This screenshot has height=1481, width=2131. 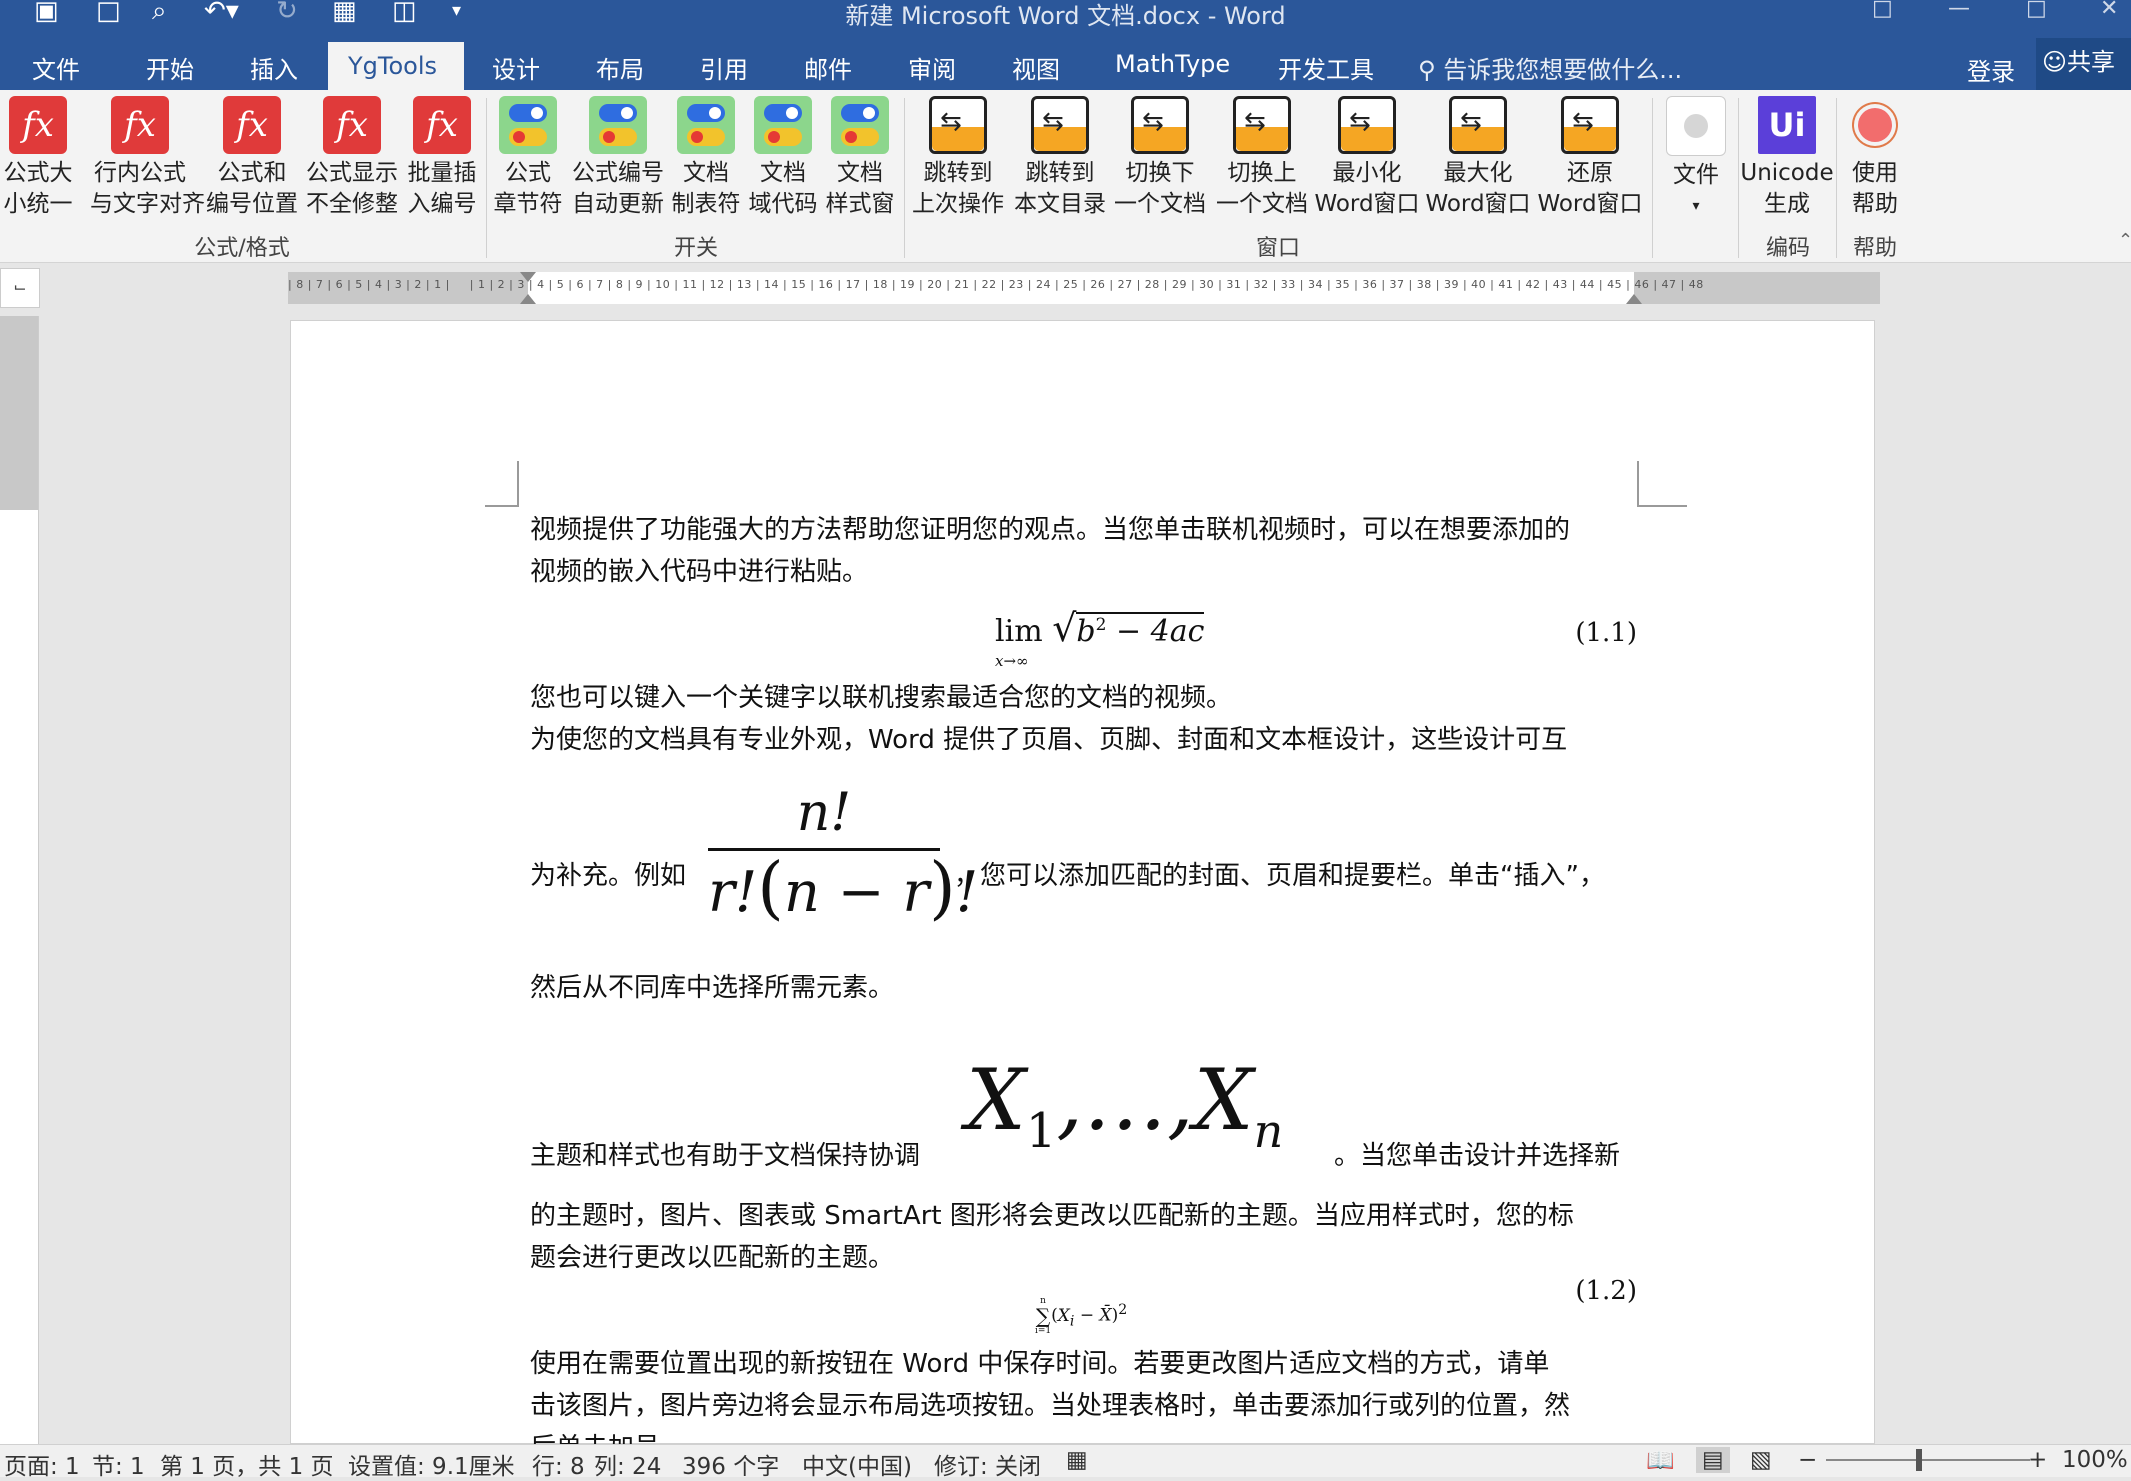 What do you see at coordinates (860, 204) in the screenshot?
I see `button-label: 样式窗` at bounding box center [860, 204].